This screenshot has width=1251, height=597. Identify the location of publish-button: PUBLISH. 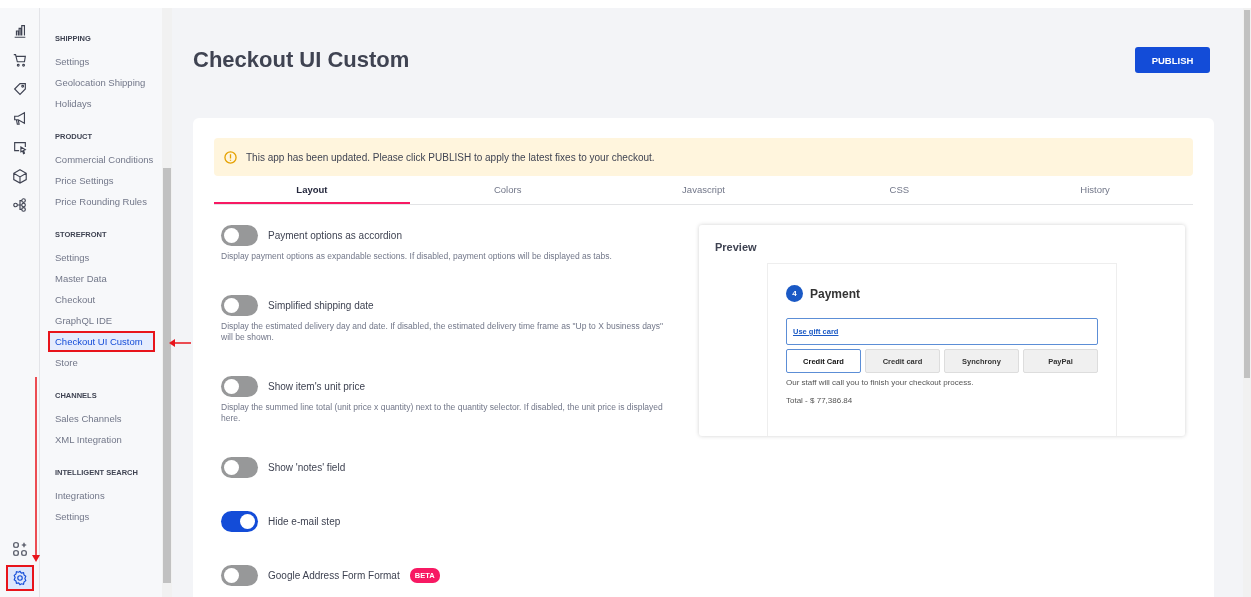
(1172, 60).